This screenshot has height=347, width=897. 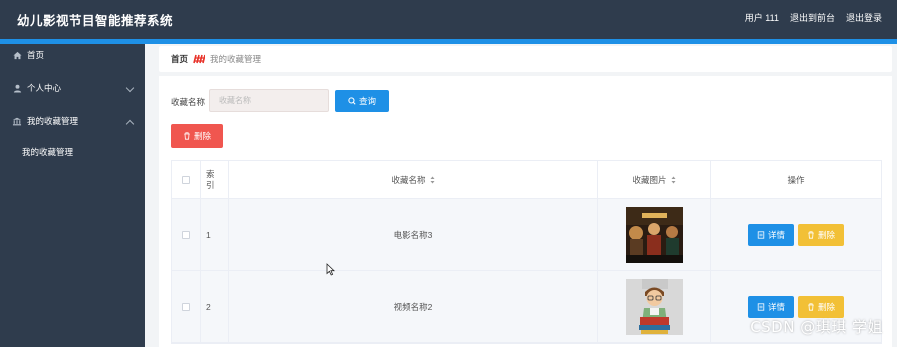 I want to click on user-icon, so click(x=17, y=88).